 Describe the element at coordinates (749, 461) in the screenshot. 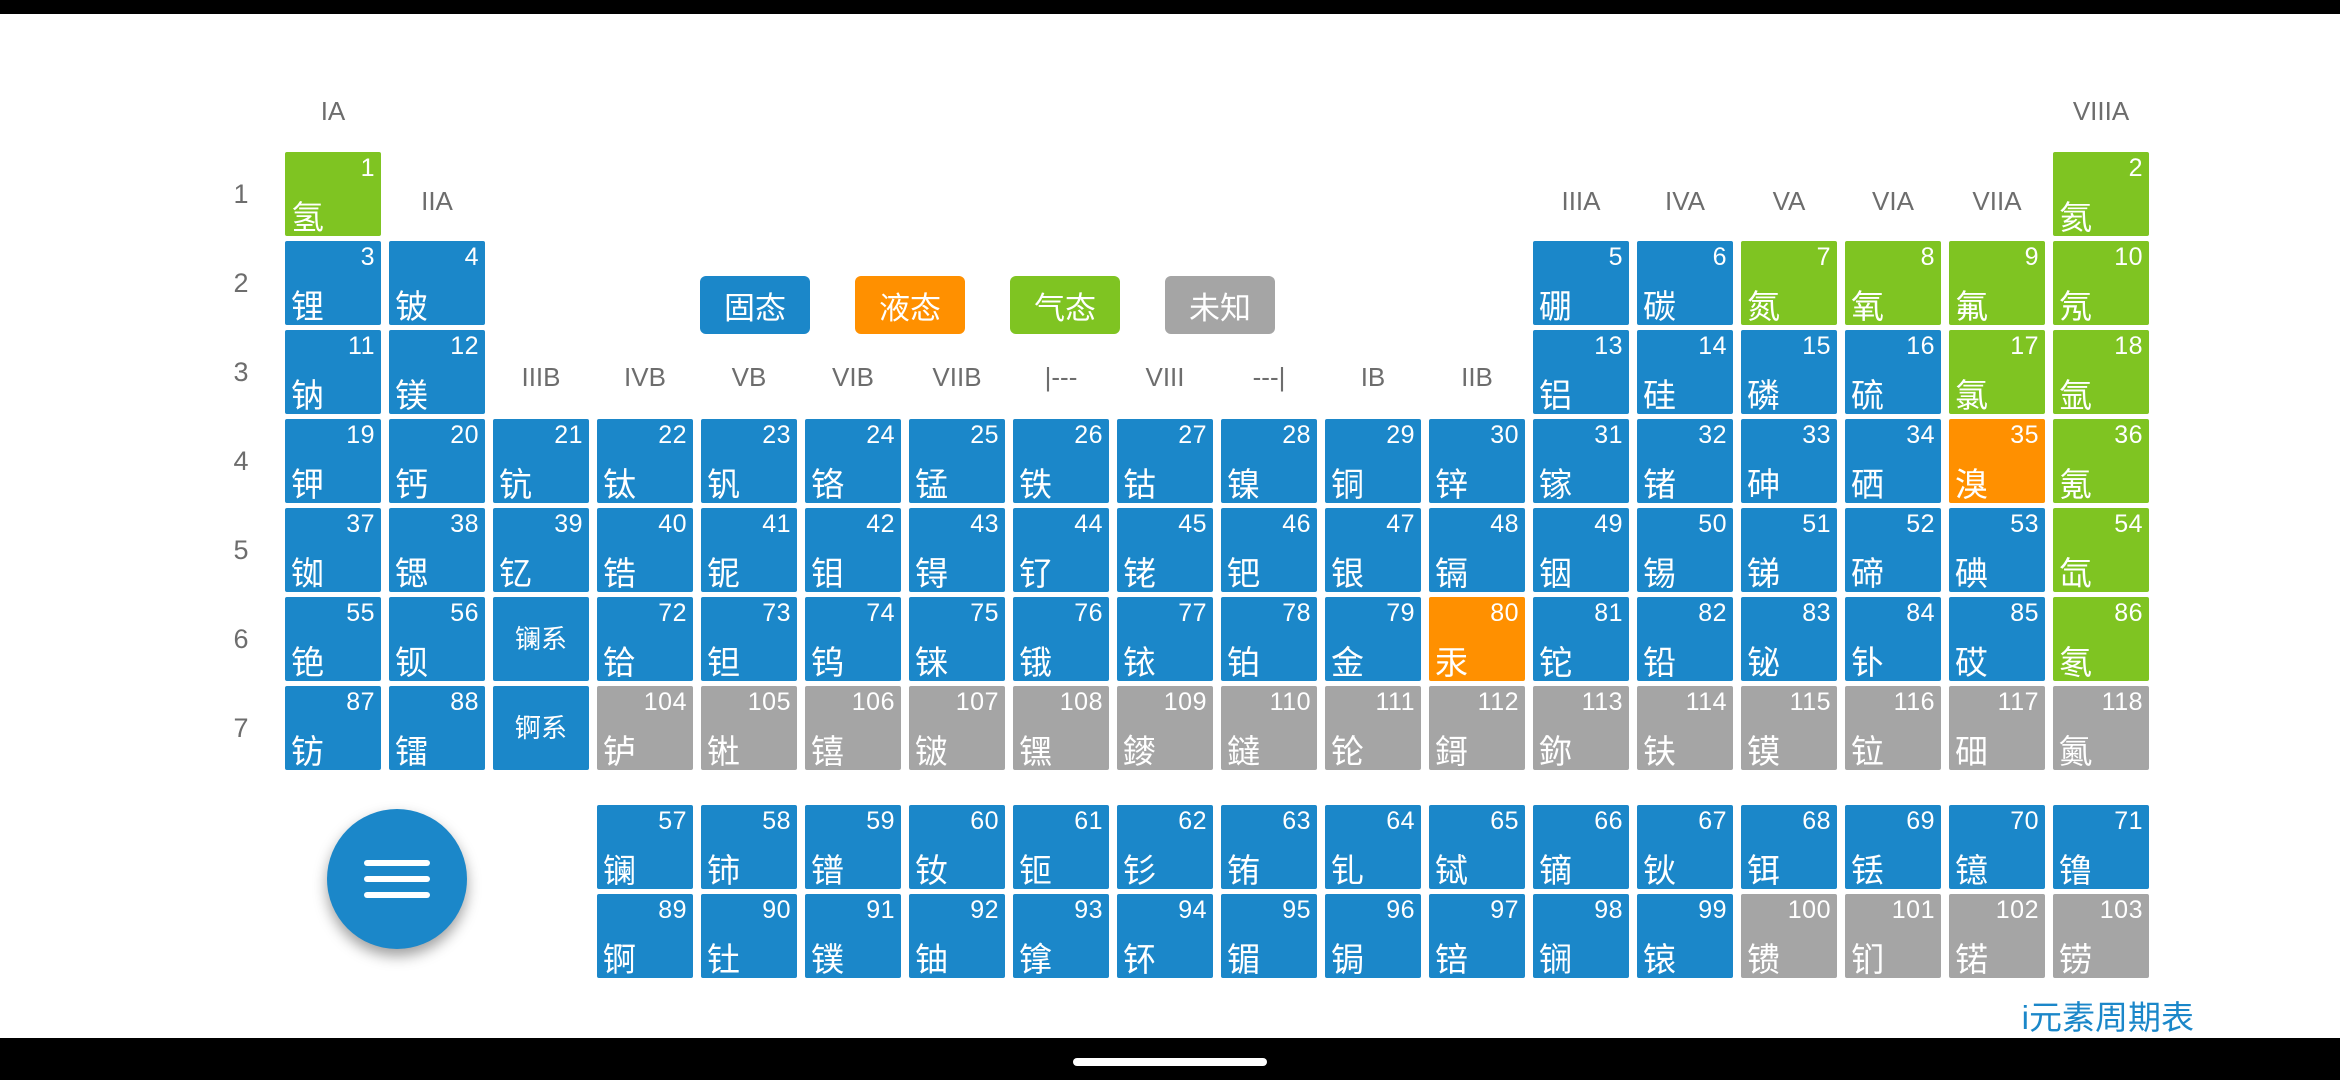

I see `element-cell: 23 钒` at that location.